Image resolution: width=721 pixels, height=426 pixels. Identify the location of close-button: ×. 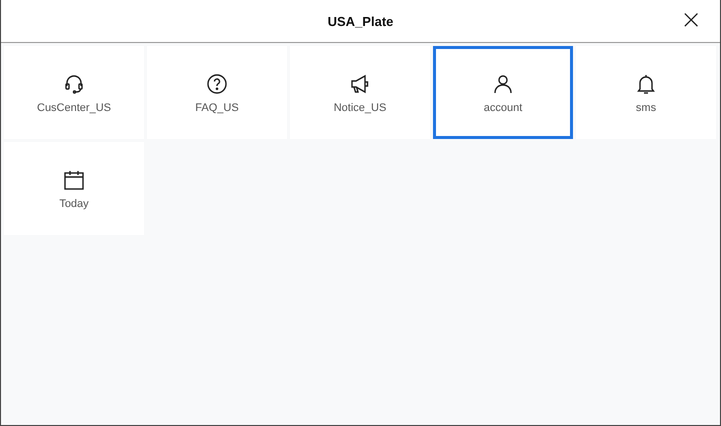
(691, 20).